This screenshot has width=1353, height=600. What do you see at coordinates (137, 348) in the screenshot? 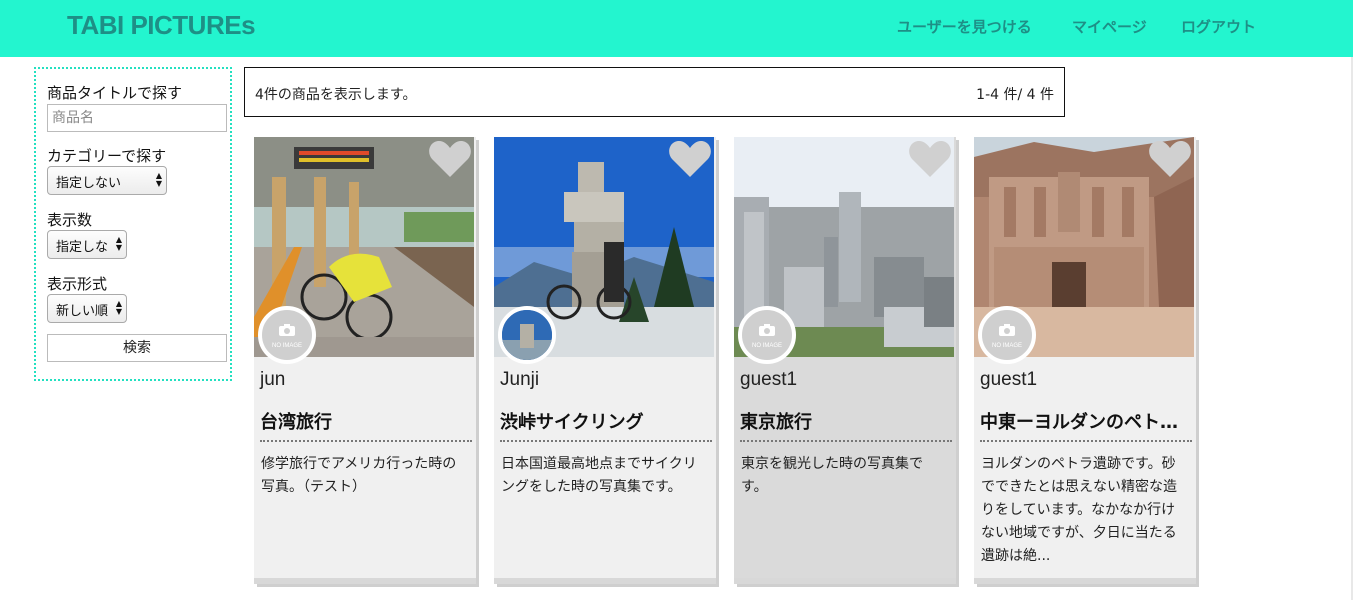
I see `search-button: 検索` at bounding box center [137, 348].